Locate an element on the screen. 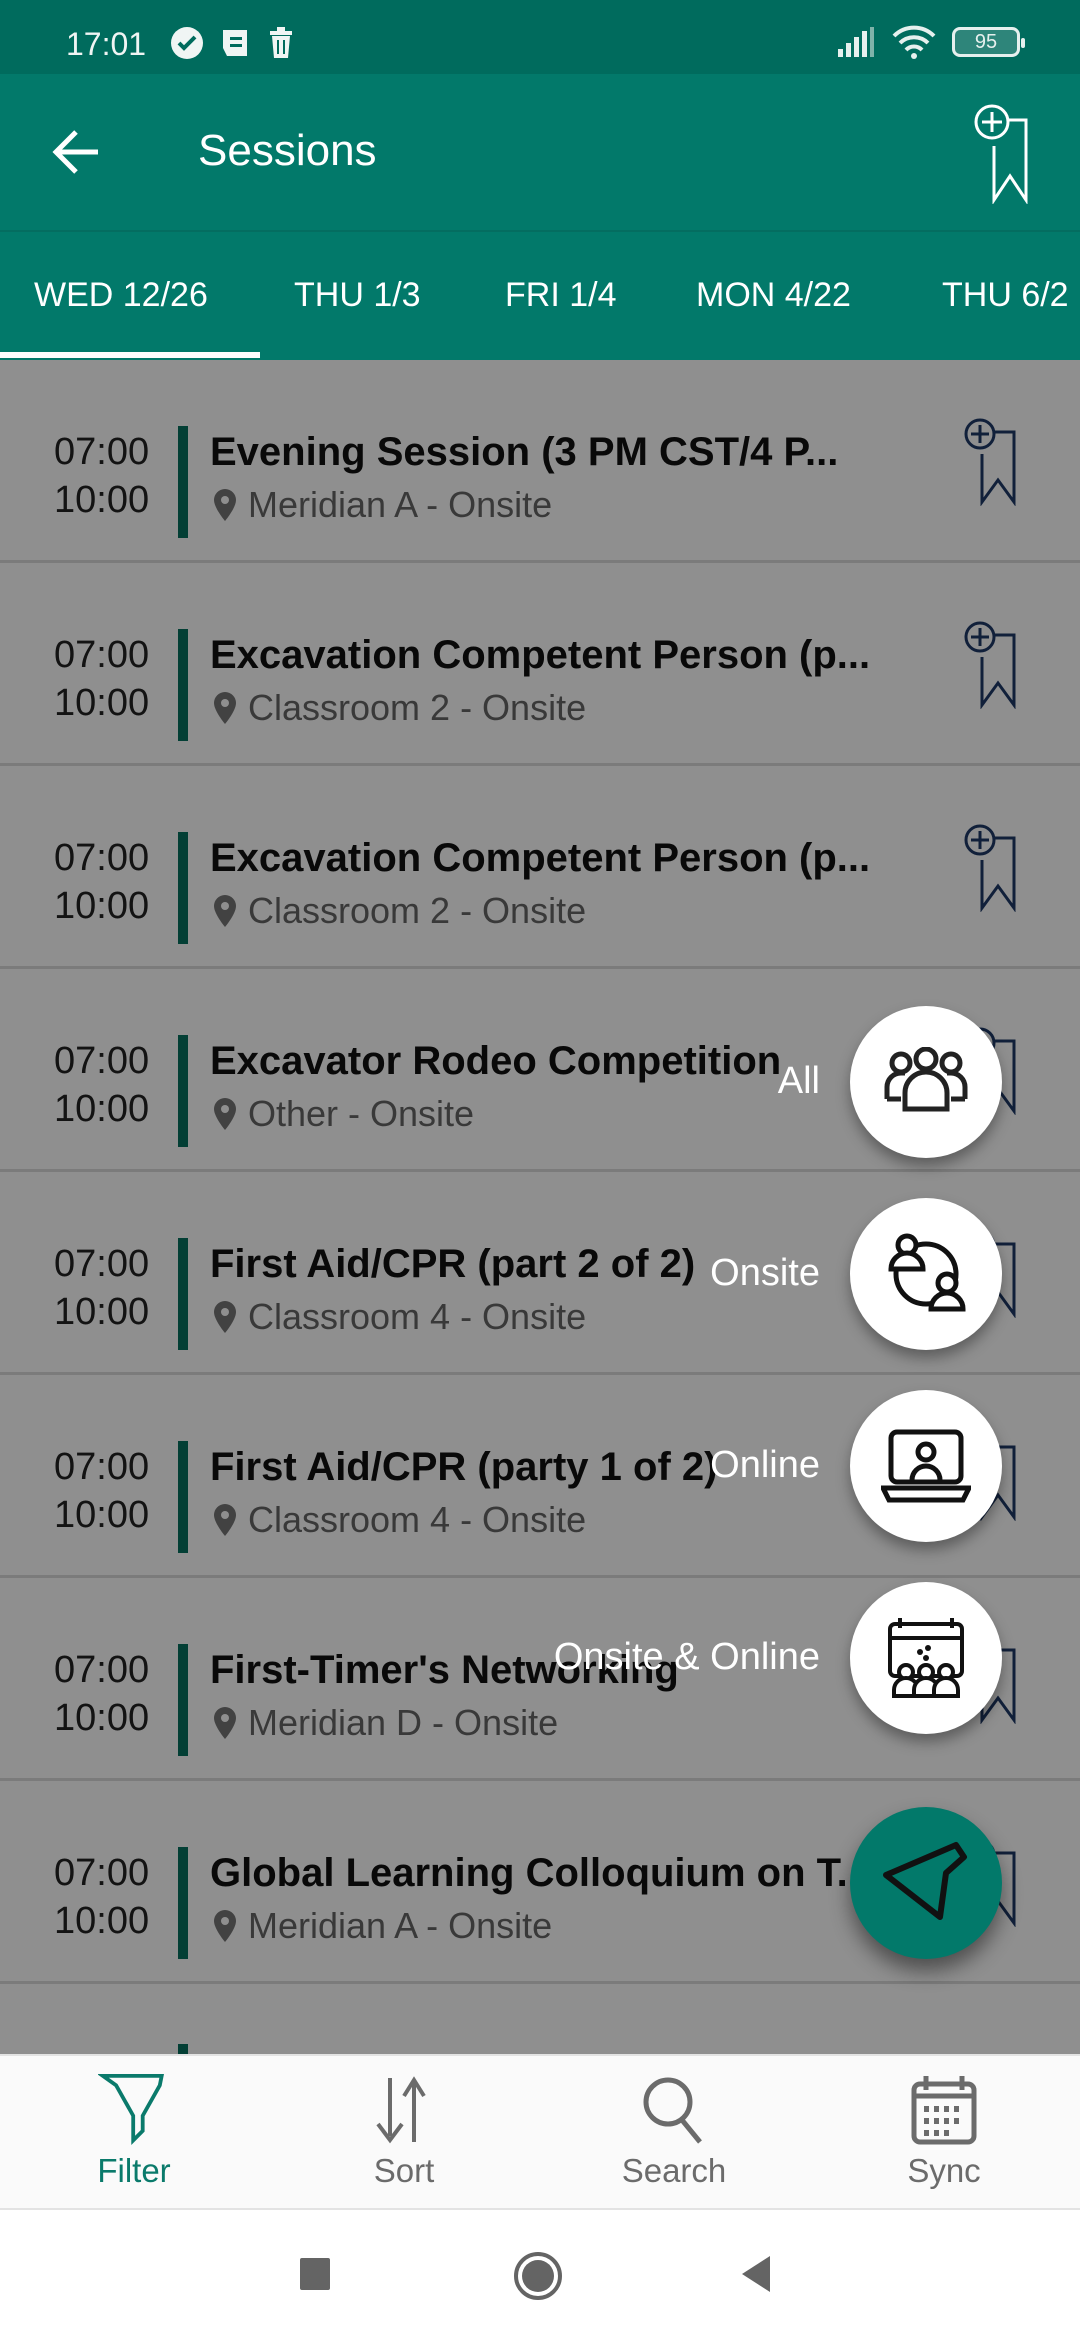 Image resolution: width=1080 pixels, height=2340 pixels. laptop-user-icon is located at coordinates (926, 1466).